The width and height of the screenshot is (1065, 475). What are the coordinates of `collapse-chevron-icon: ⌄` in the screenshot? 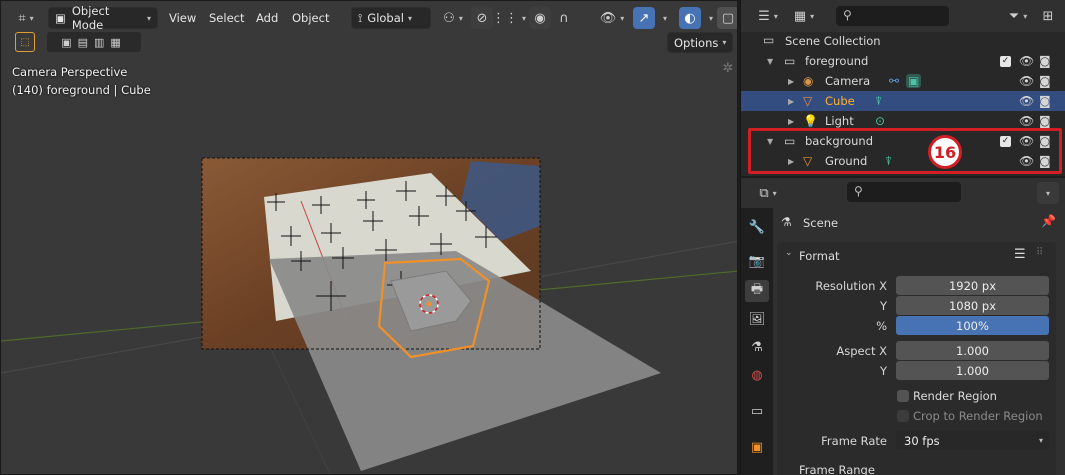 It's located at (789, 253).